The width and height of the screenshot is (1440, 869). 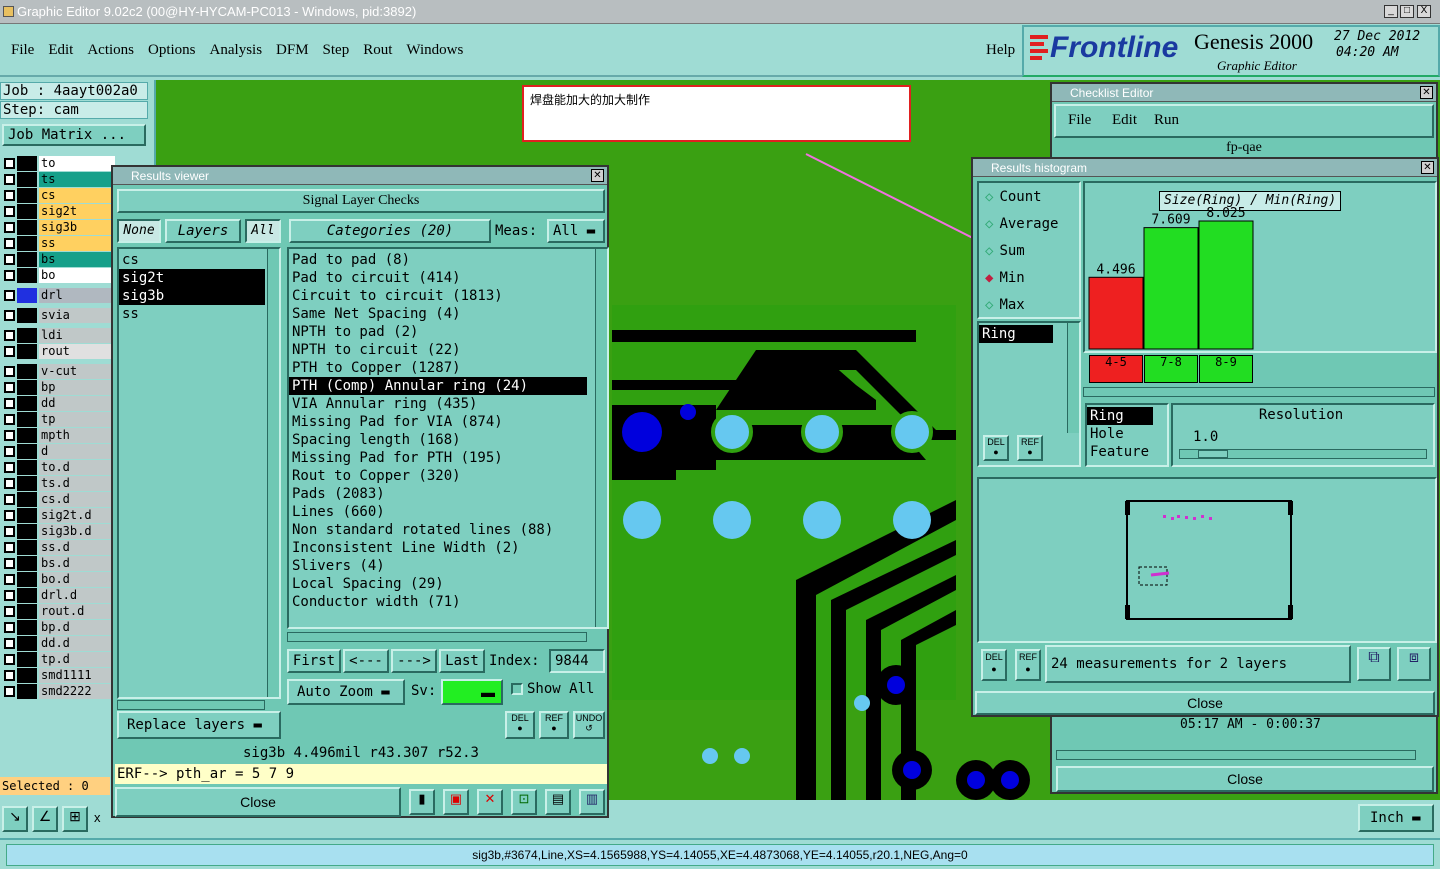 What do you see at coordinates (59, 195) in the screenshot?
I see `layer-row: cs` at bounding box center [59, 195].